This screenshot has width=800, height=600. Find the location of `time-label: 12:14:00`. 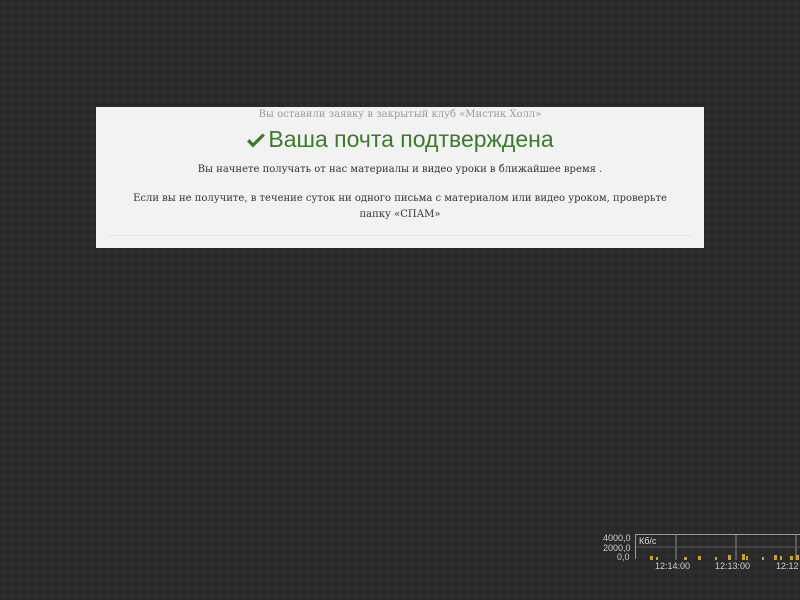

time-label: 12:14:00 is located at coordinates (673, 566).